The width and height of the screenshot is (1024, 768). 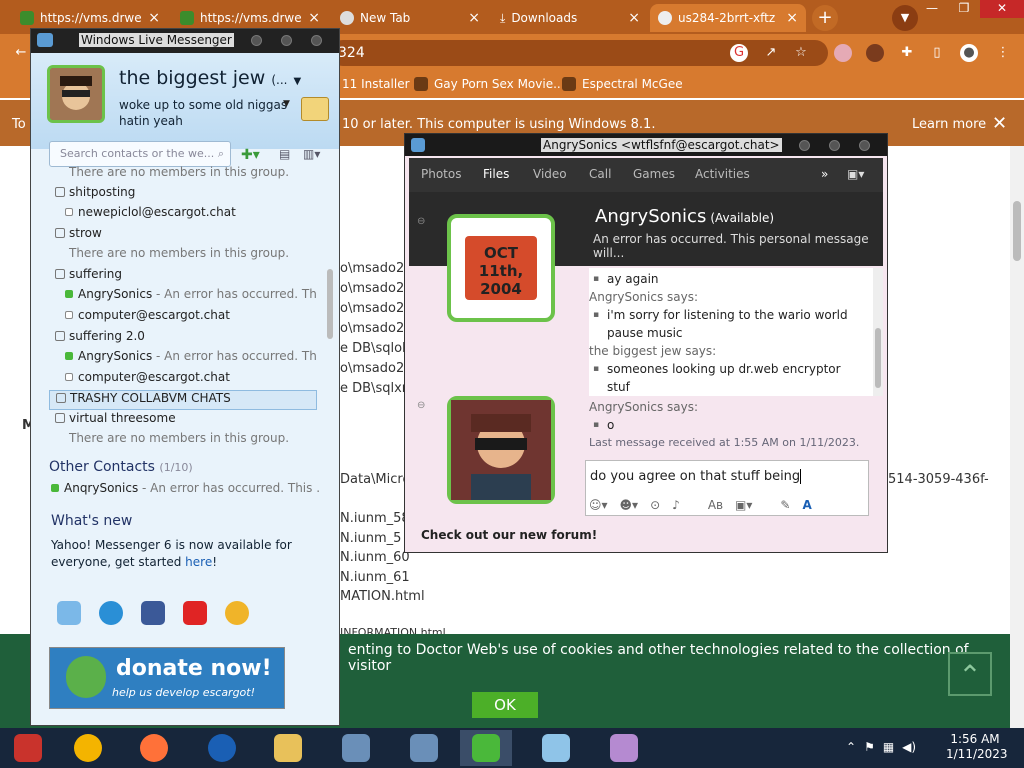 I want to click on tab-games: Games, so click(x=654, y=174).